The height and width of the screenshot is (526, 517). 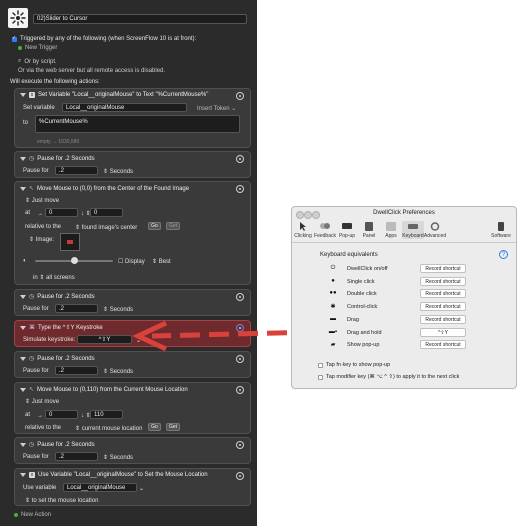 I want to click on tap-fn-label: Tap fn key to show pop-up, so click(x=358, y=365).